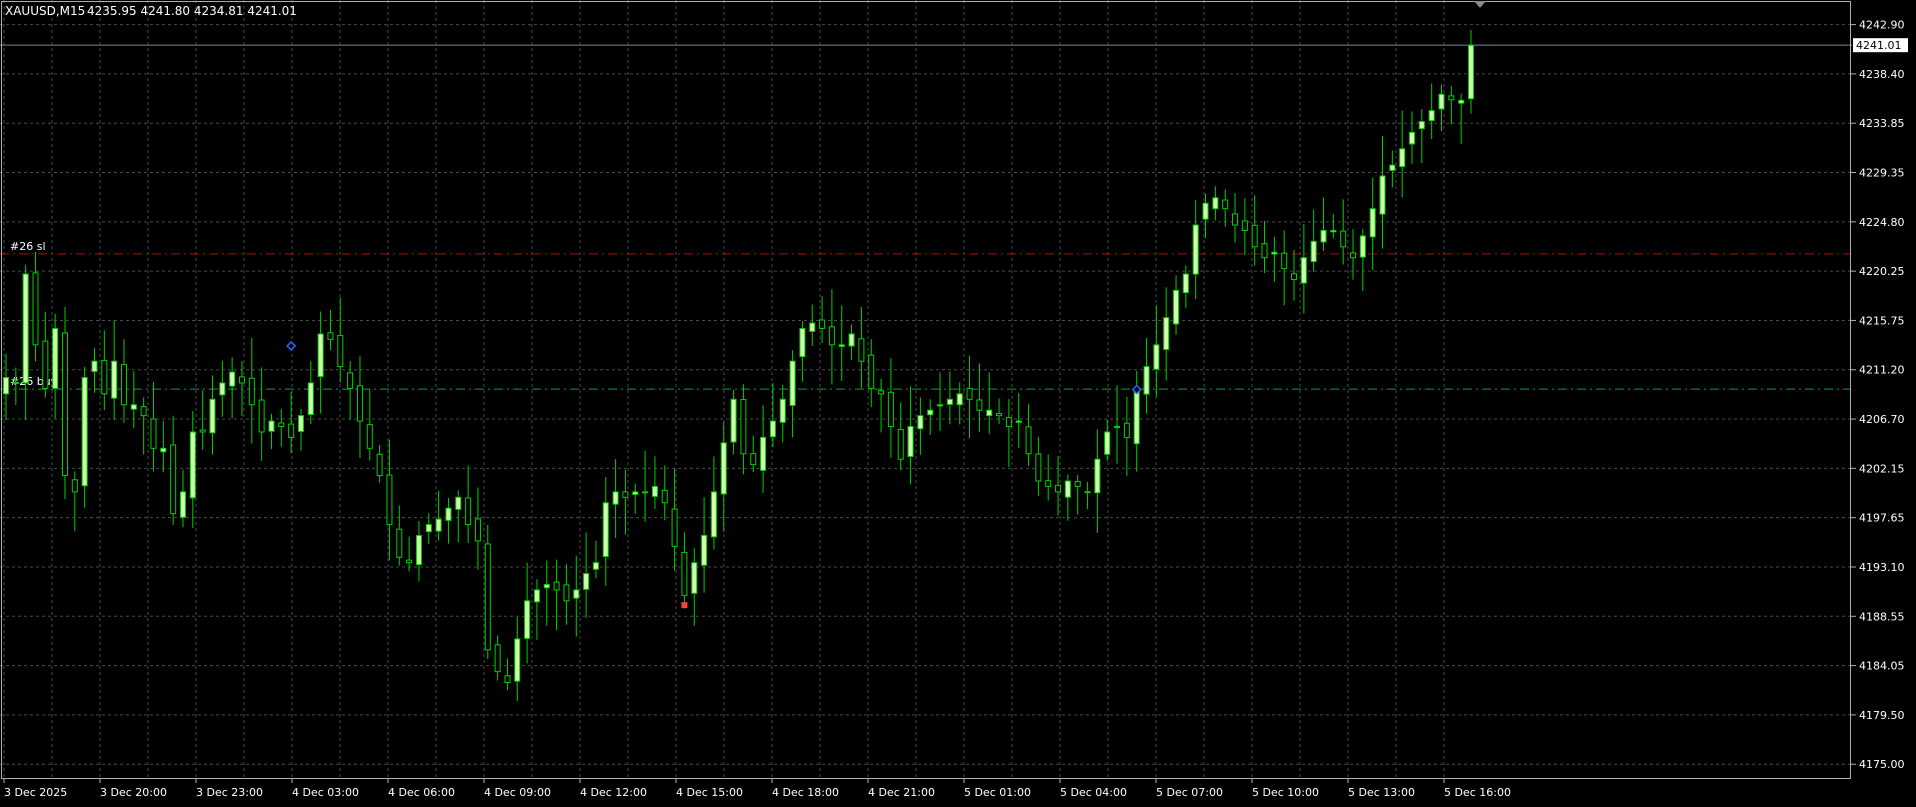 The image size is (1916, 807). I want to click on time-label: 4 Dec 15:00, so click(709, 792).